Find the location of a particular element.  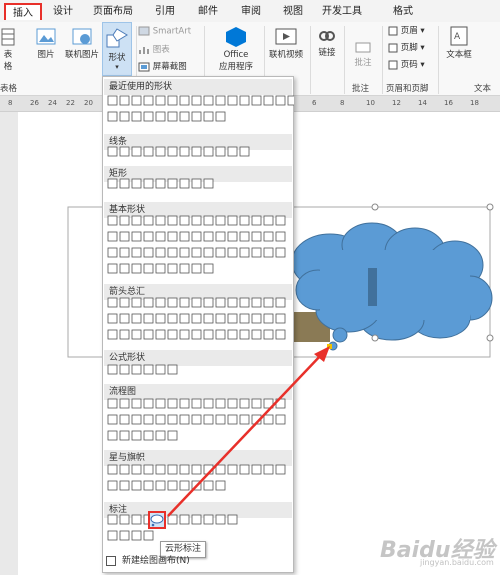

new-canvas-item: 新建绘图画布(N) is located at coordinates (148, 559).